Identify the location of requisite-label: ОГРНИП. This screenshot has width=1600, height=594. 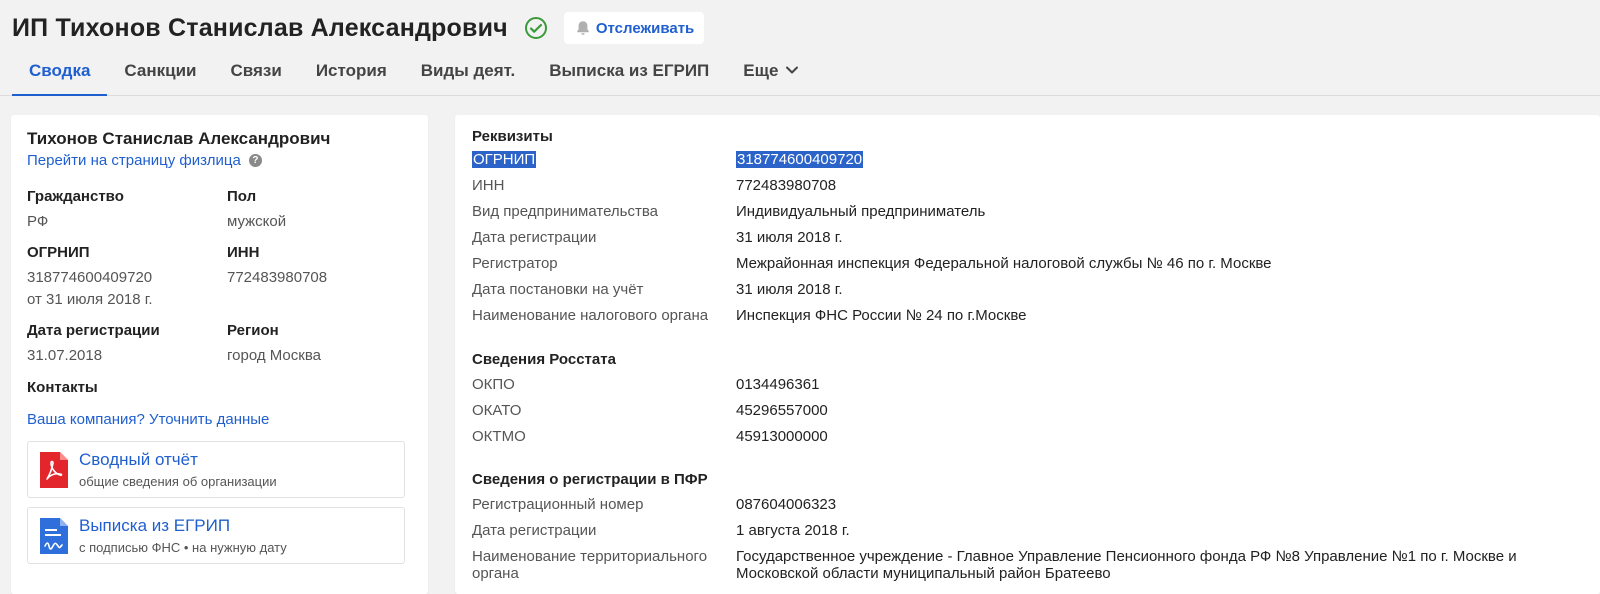
(602, 159).